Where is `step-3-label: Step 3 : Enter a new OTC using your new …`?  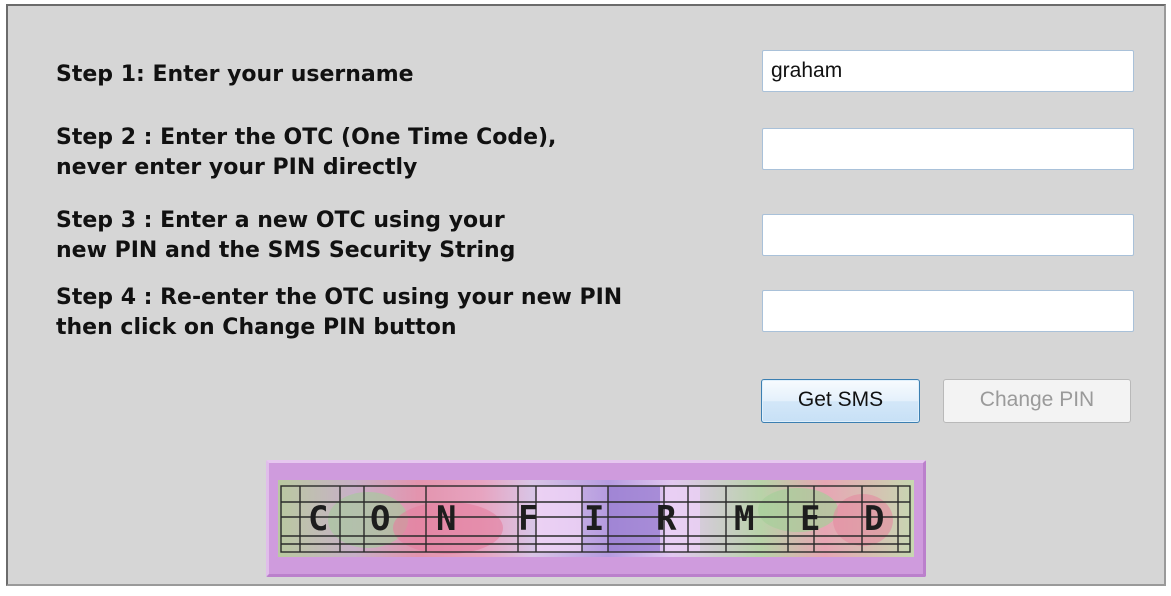
step-3-label: Step 3 : Enter a new OTC using your new … is located at coordinates (286, 235).